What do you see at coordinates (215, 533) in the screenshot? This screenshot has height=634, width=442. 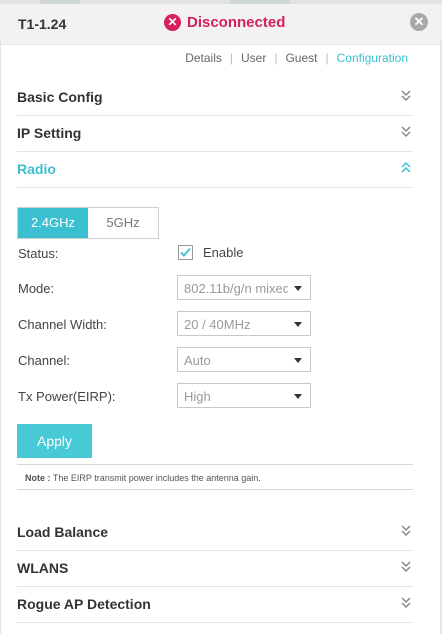 I see `section-load-balance: Load Balance` at bounding box center [215, 533].